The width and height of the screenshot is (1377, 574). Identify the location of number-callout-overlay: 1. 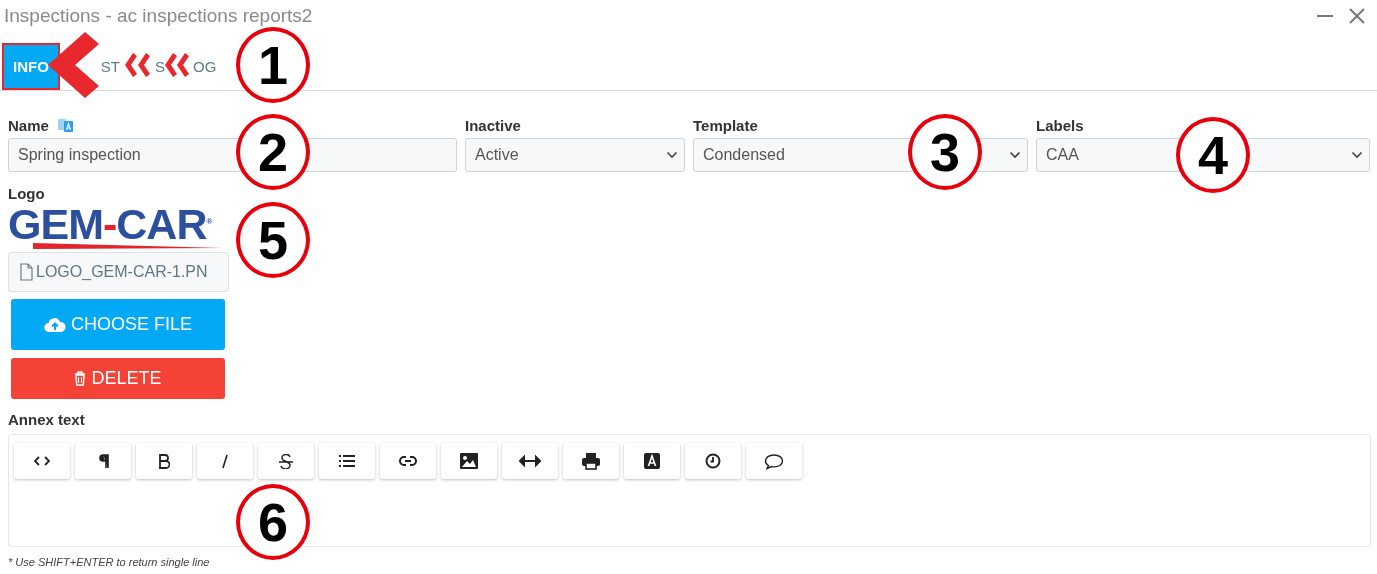
(273, 65).